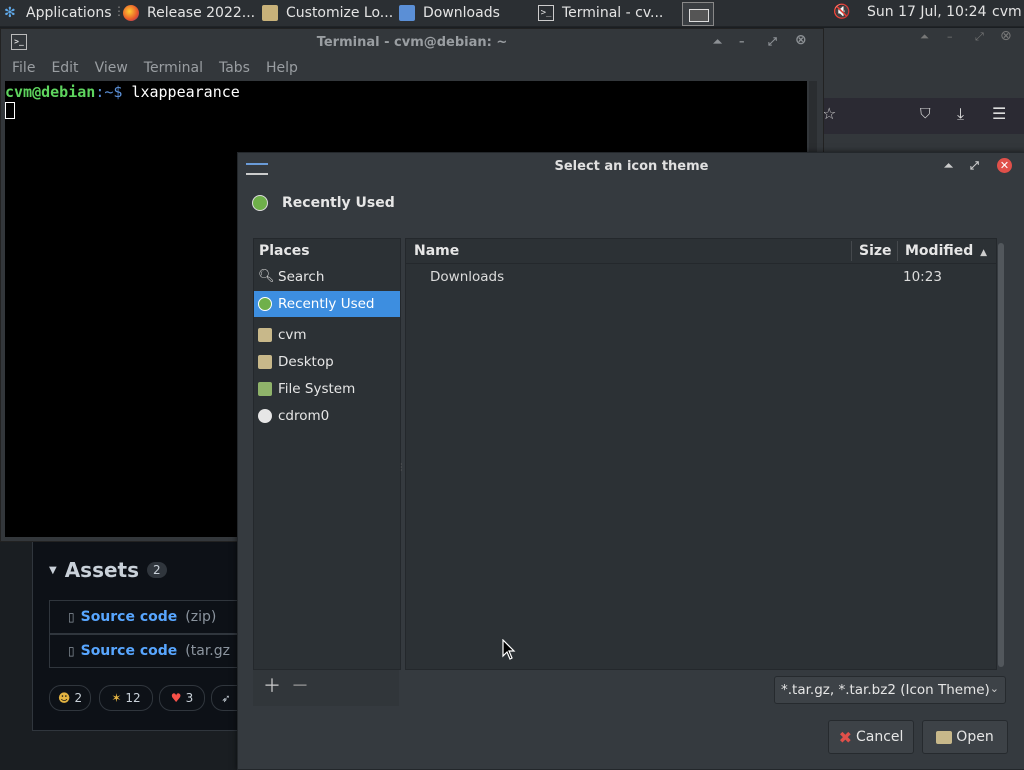 The image size is (1024, 770). What do you see at coordinates (108, 570) in the screenshot?
I see `assets-header: ▼ Assets 2` at bounding box center [108, 570].